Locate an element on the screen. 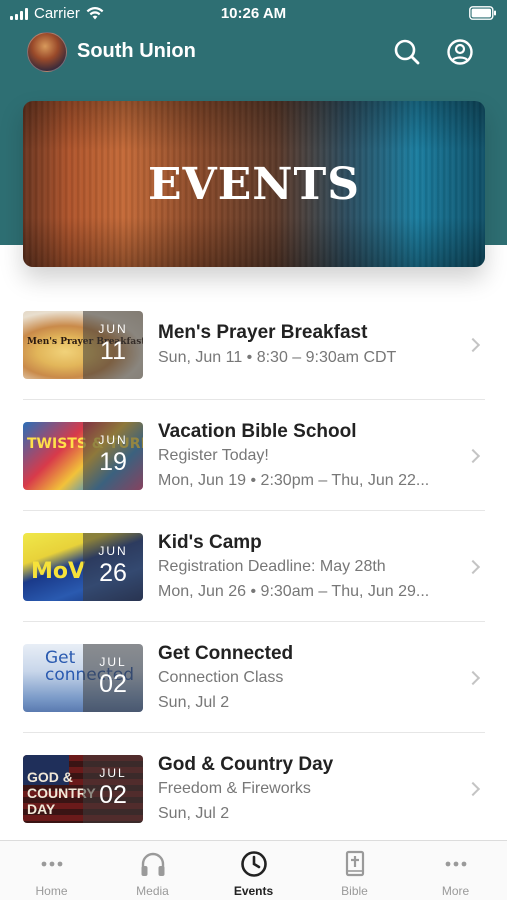 This screenshot has height=900, width=507. search-icon is located at coordinates (407, 52).